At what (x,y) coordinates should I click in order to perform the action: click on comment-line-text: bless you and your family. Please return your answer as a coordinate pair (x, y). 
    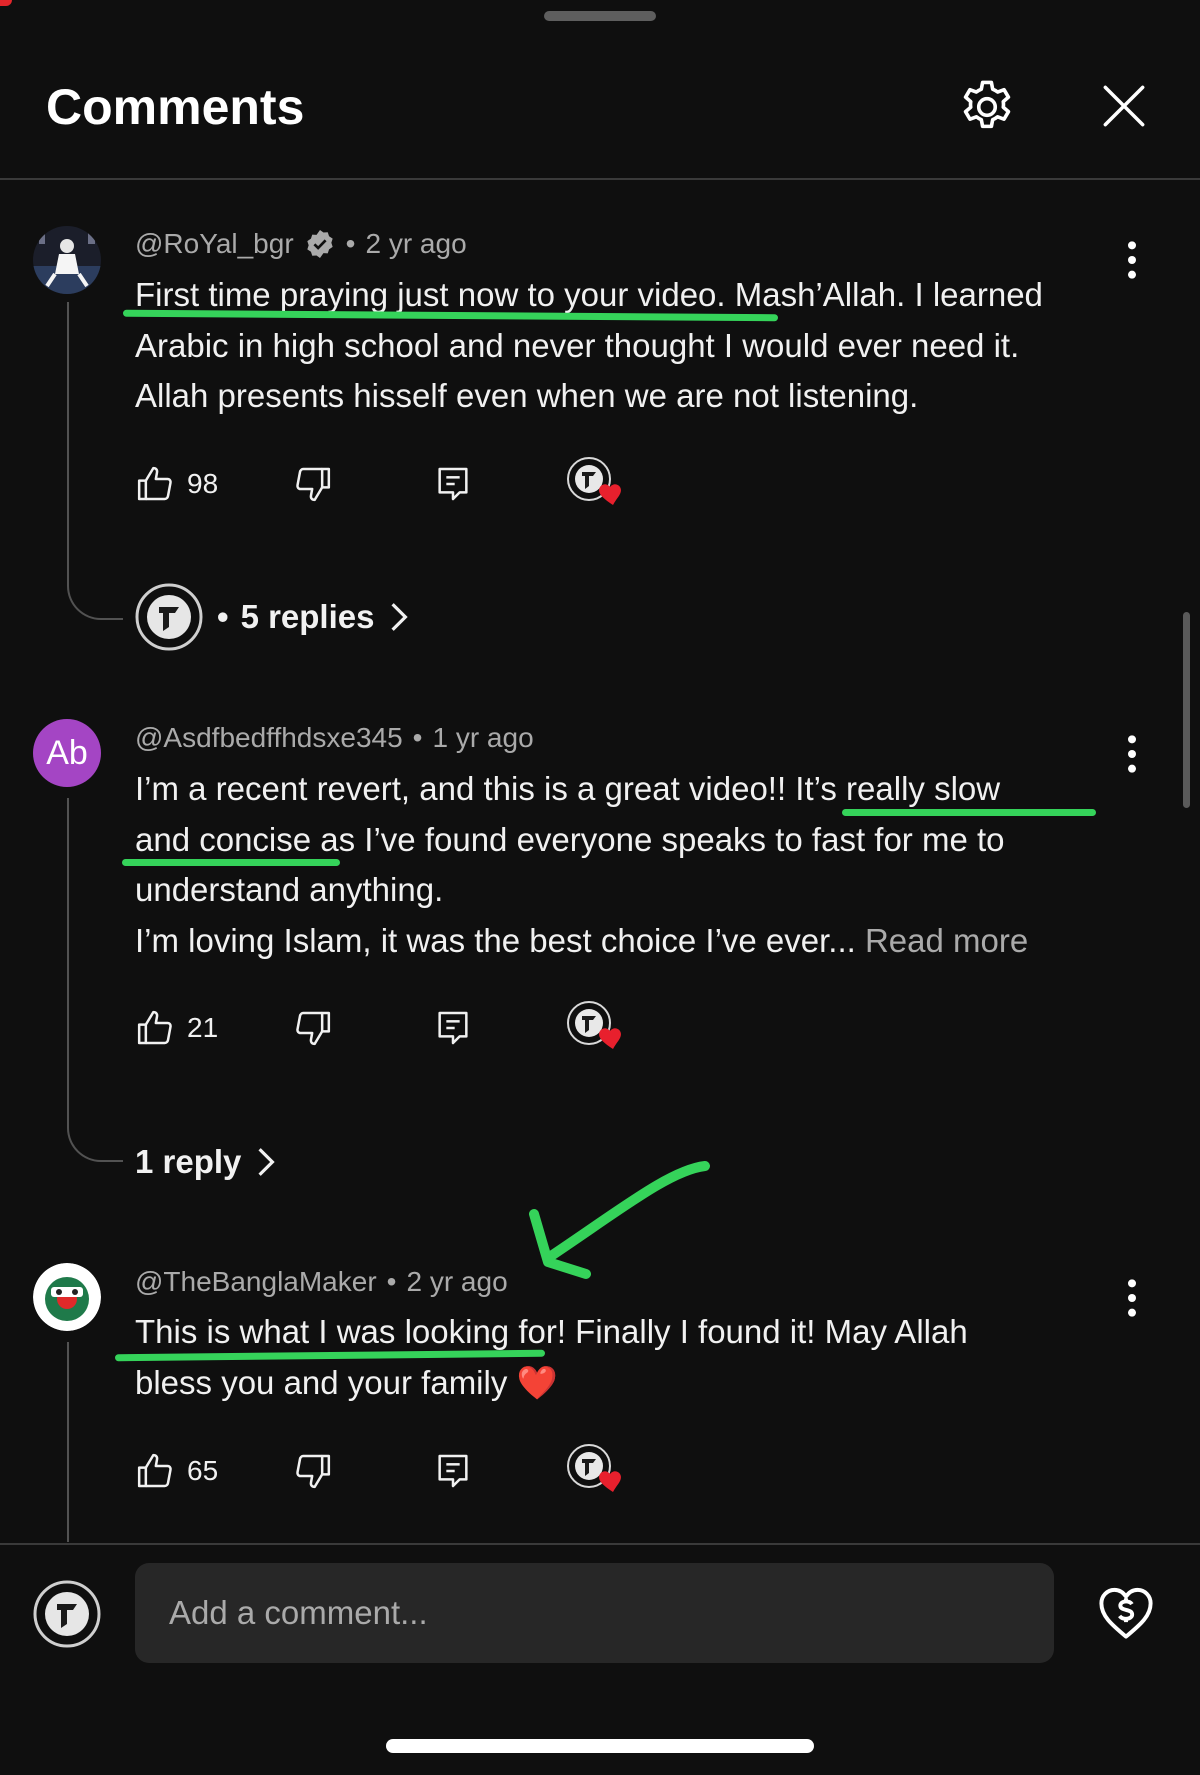
    Looking at the image, I should click on (321, 1382).